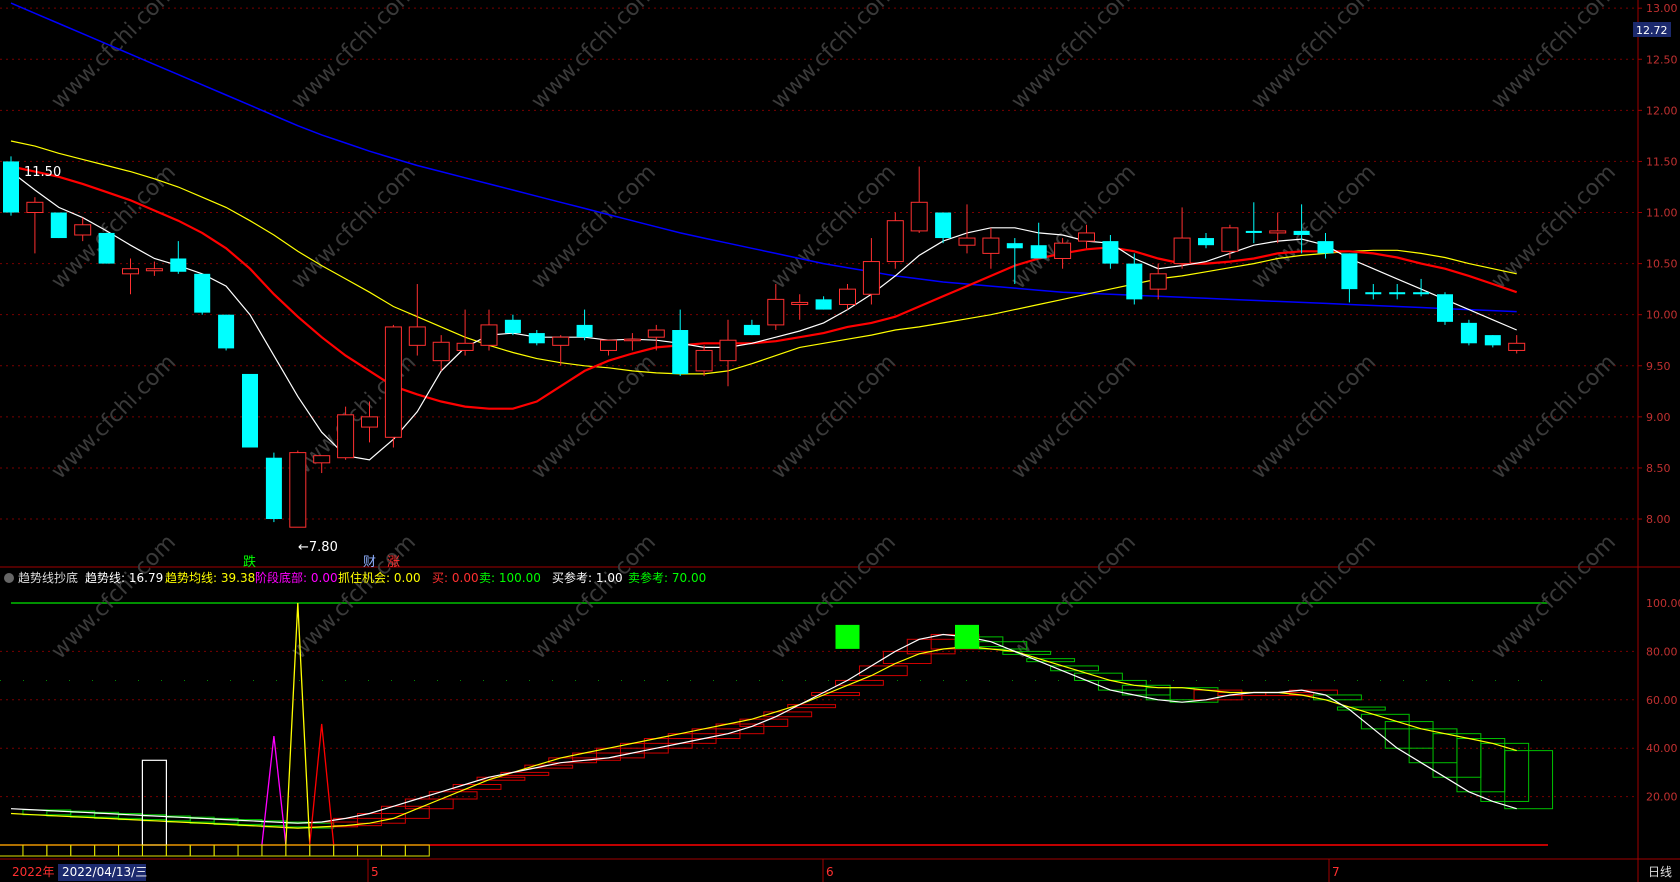 This screenshot has width=1680, height=882. I want to click on month-6: 6, so click(830, 872).